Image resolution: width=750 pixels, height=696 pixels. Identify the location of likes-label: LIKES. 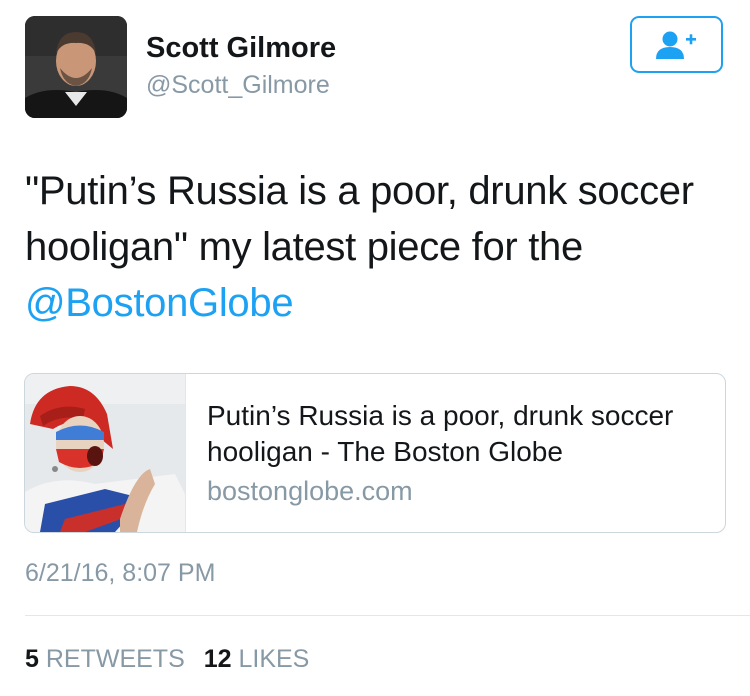
(274, 659).